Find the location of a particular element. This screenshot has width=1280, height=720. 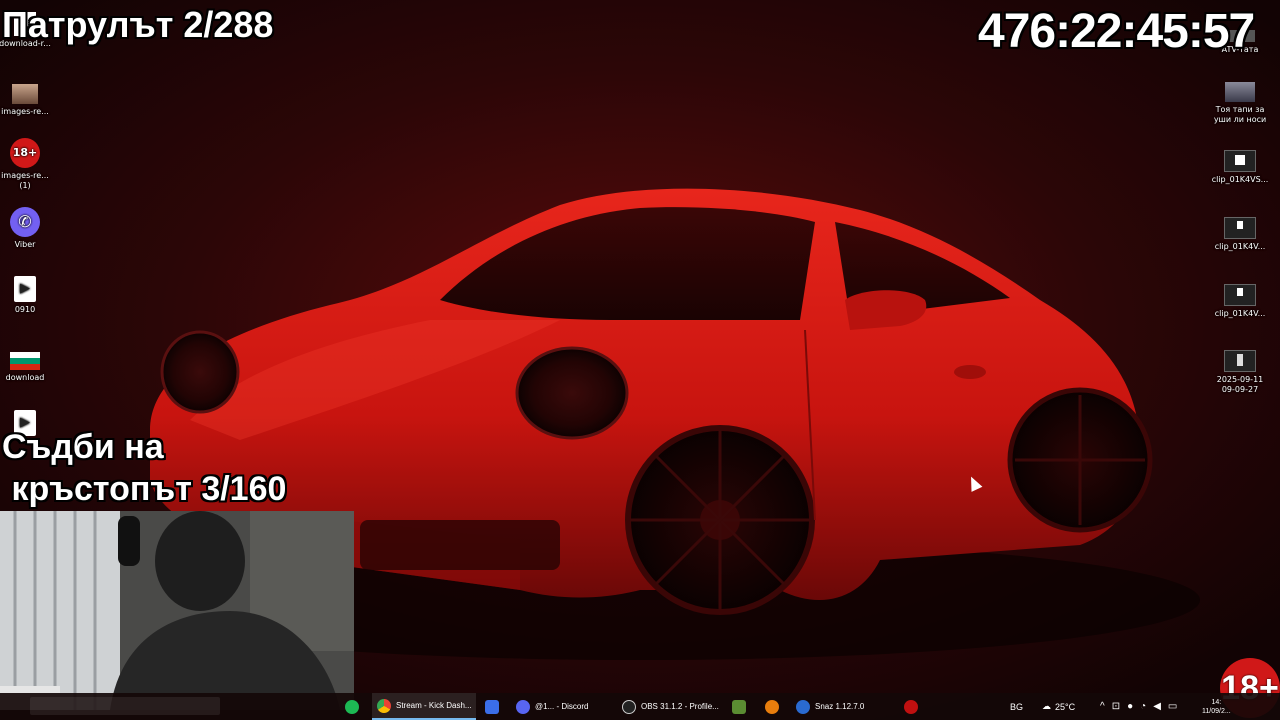

desktop-icon-label: Тоя тапи за уши ли носи is located at coordinates (1240, 114).